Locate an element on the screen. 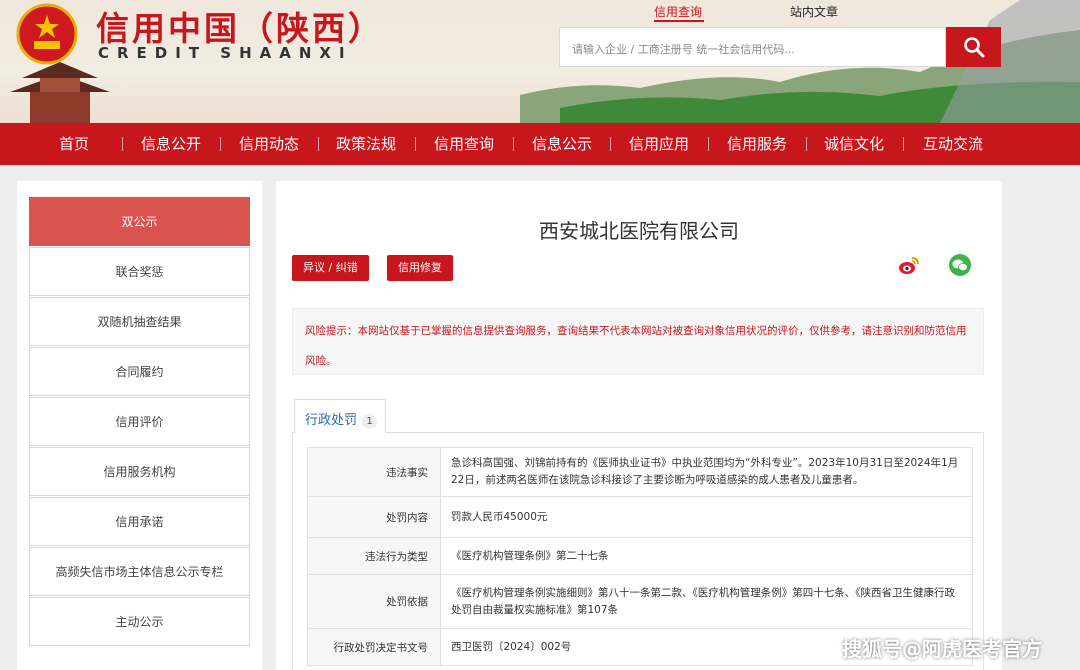  section-count-badge: 1 is located at coordinates (370, 421).